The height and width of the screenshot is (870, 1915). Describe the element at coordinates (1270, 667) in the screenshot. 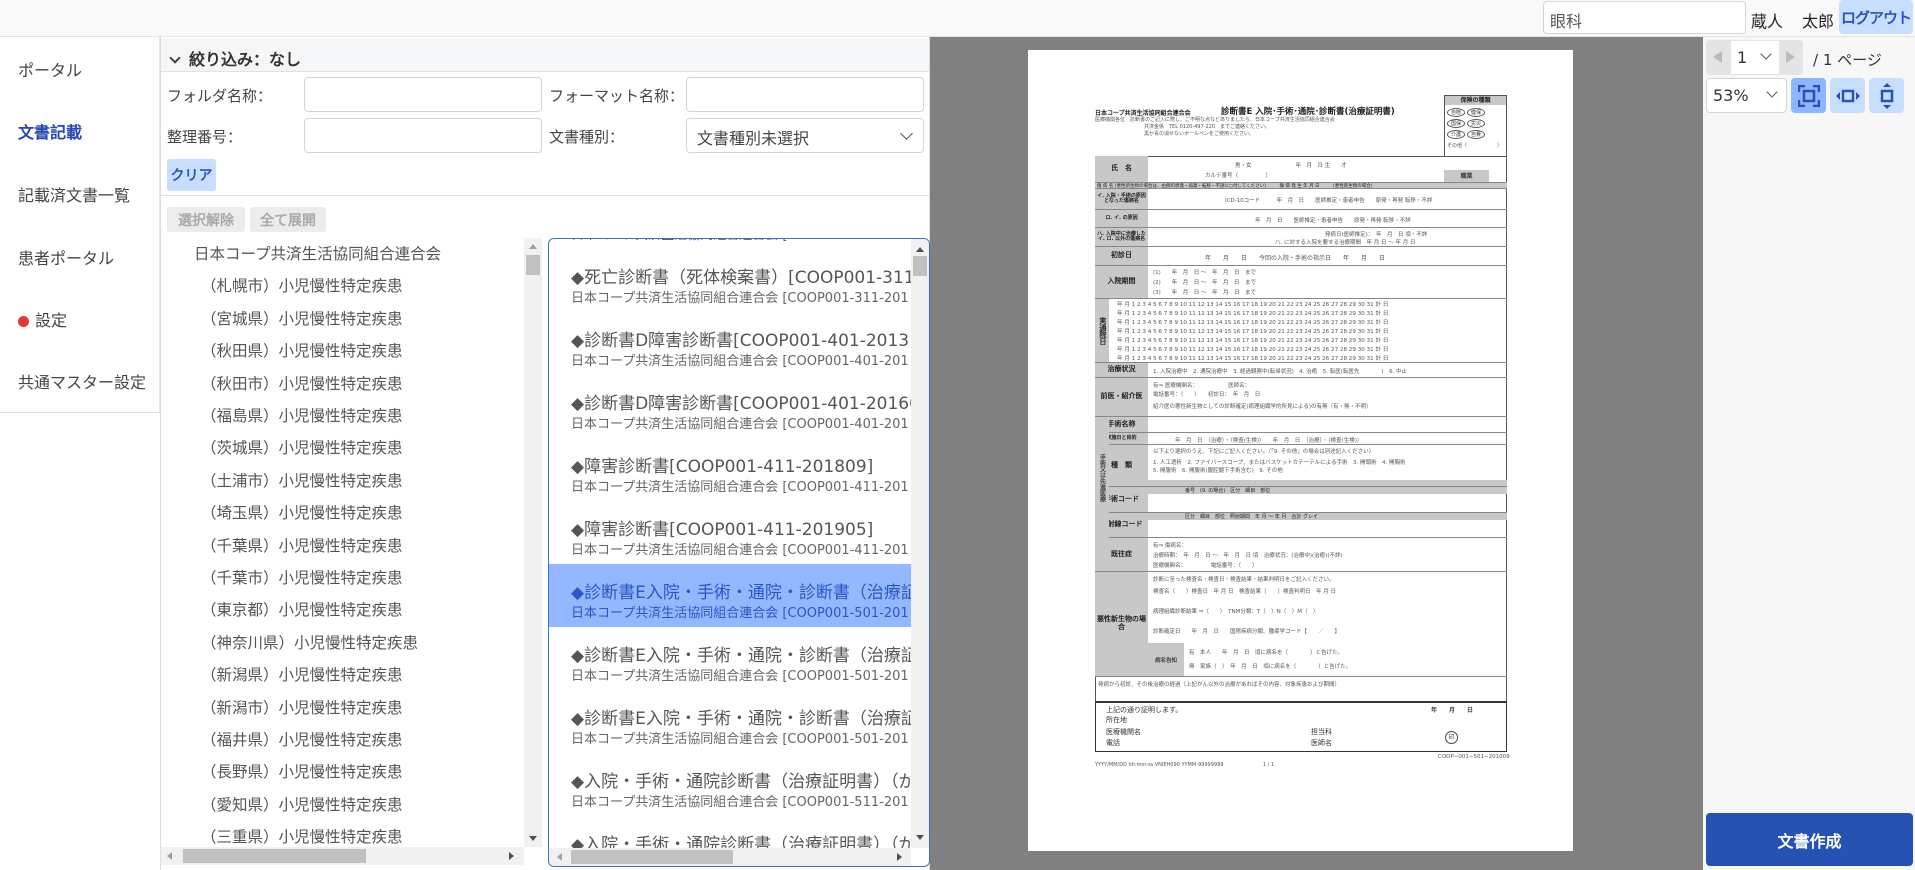

I see `row-text: 無 家族（ ） 年 月 日 頃に病名を（ ）と告げた。` at that location.